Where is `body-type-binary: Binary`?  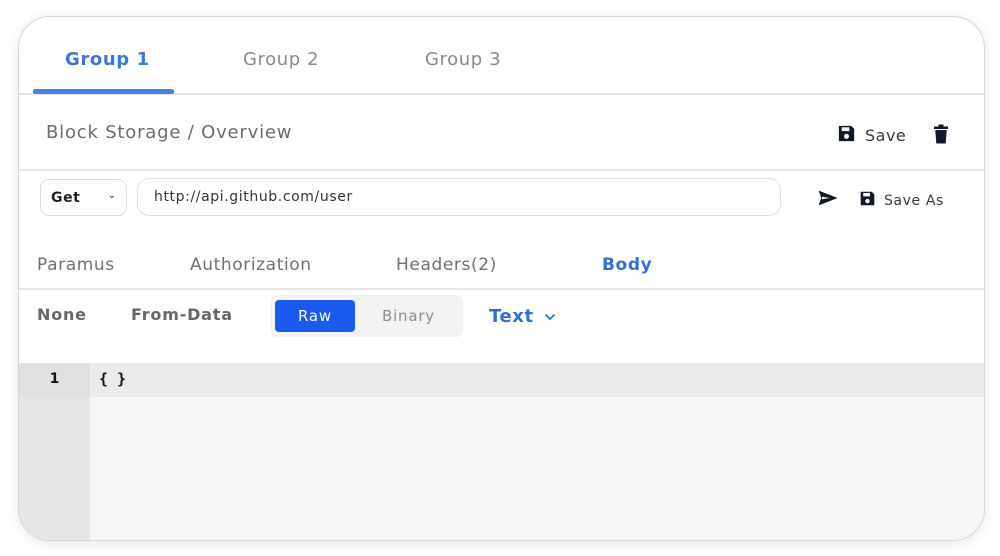 body-type-binary: Binary is located at coordinates (408, 316).